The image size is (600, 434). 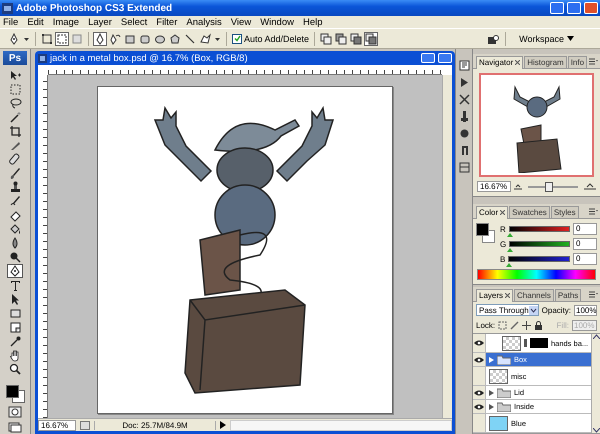 I want to click on zoom-out-icon, so click(x=518, y=187).